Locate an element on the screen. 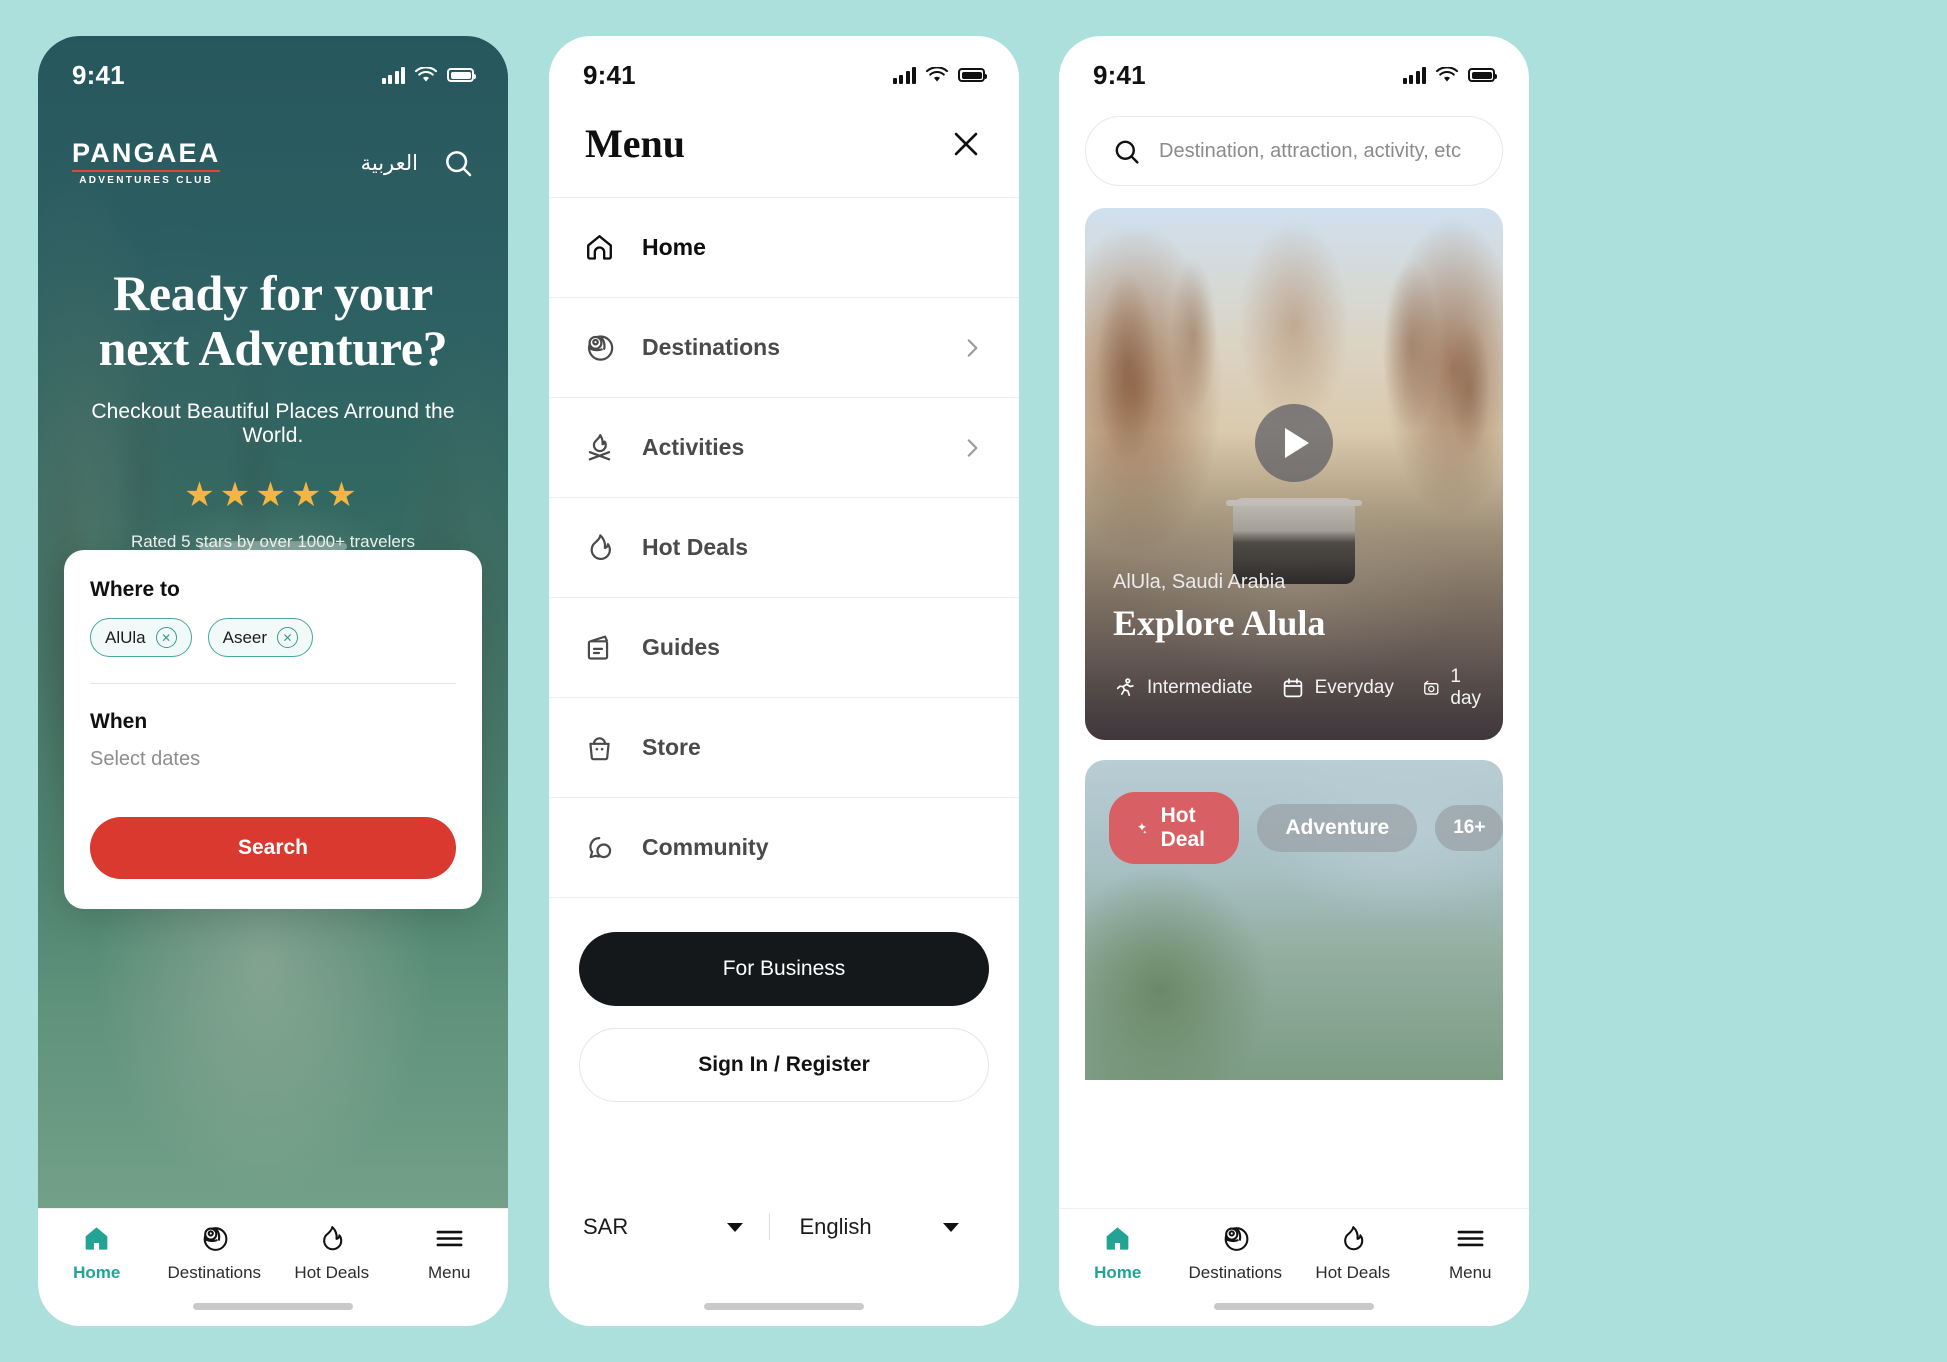 Image resolution: width=1947 pixels, height=1362 pixels. hot-deal-card: Hot Deal Adventure 16+ is located at coordinates (1294, 920).